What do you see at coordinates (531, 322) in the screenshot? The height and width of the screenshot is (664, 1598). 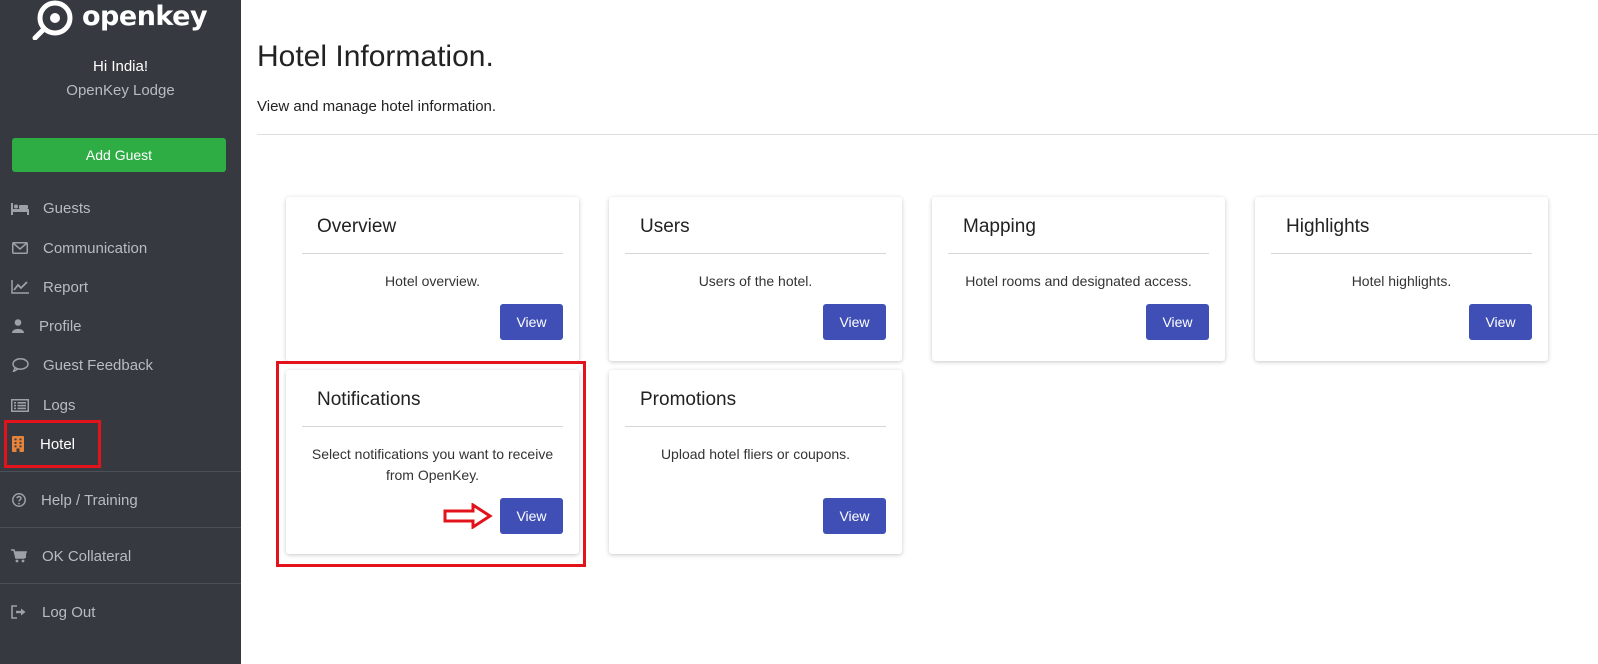 I see `overview-view-button: View` at bounding box center [531, 322].